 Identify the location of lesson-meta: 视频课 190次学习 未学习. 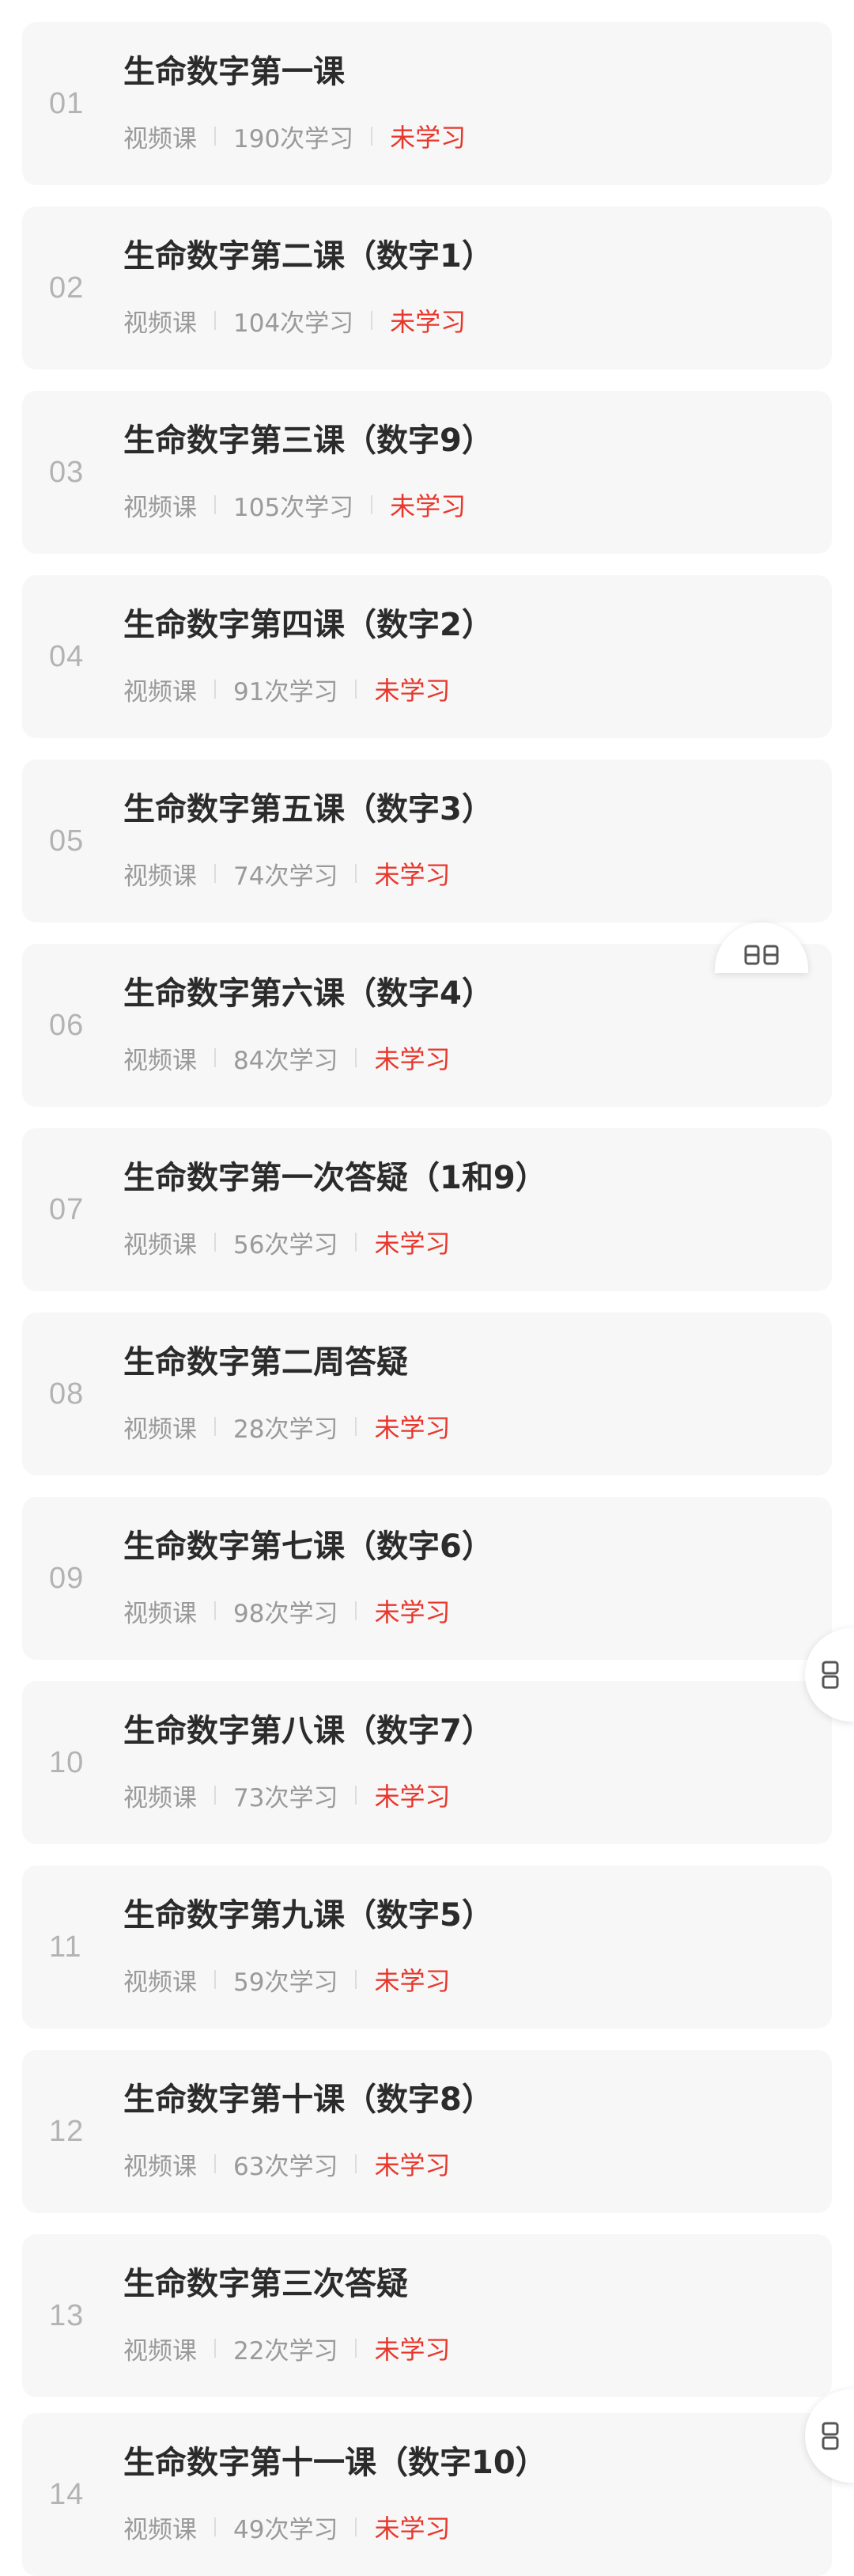
(294, 136).